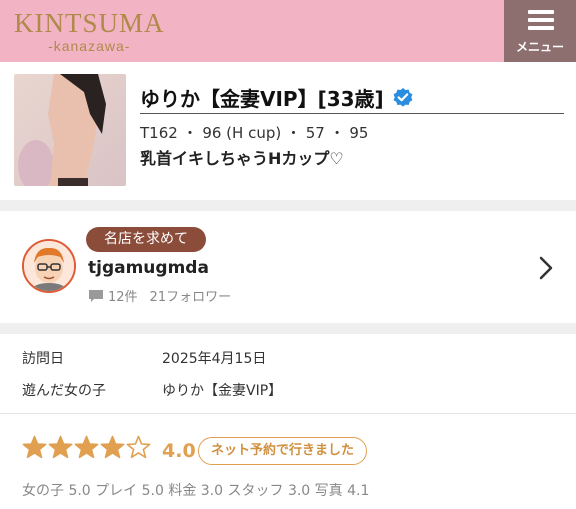 Image resolution: width=576 pixels, height=509 pixels. I want to click on review-count: 12件, so click(123, 297).